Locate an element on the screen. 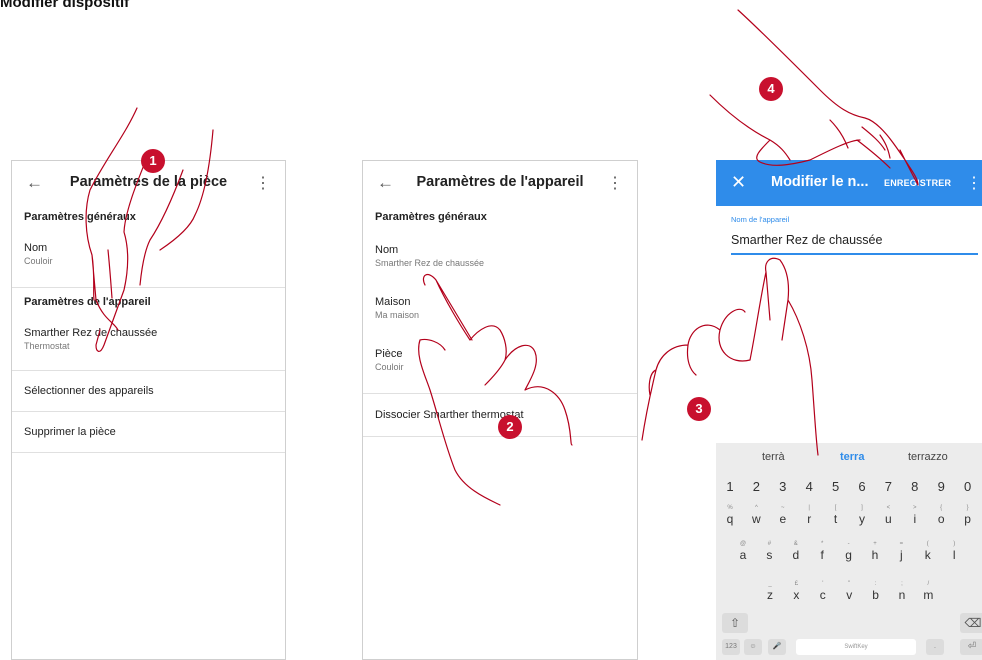 The width and height of the screenshot is (982, 660). letter-key: ^ w is located at coordinates (756, 515).